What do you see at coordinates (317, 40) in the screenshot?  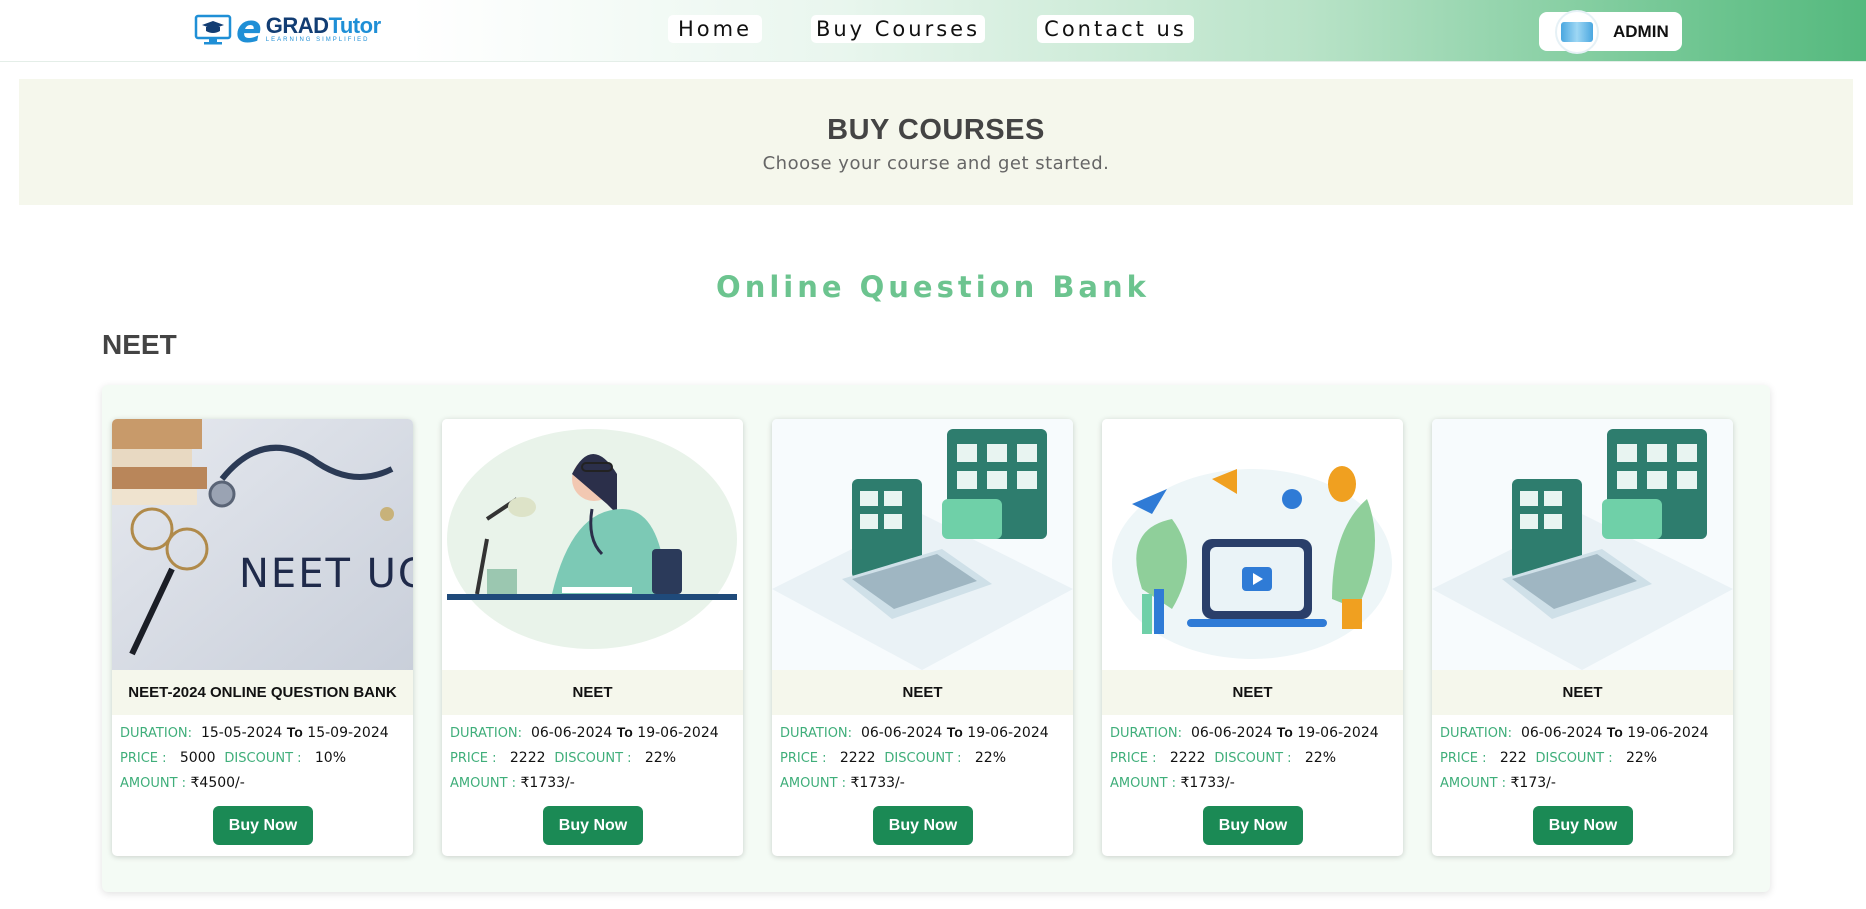 I see `logo-tagline: LEARNING SIMPLIFIED` at bounding box center [317, 40].